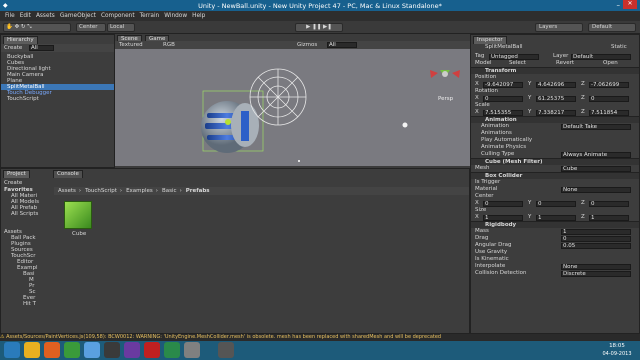 The width and height of the screenshot is (640, 360). What do you see at coordinates (92, 350) in the screenshot?
I see `ie-icon` at bounding box center [92, 350].